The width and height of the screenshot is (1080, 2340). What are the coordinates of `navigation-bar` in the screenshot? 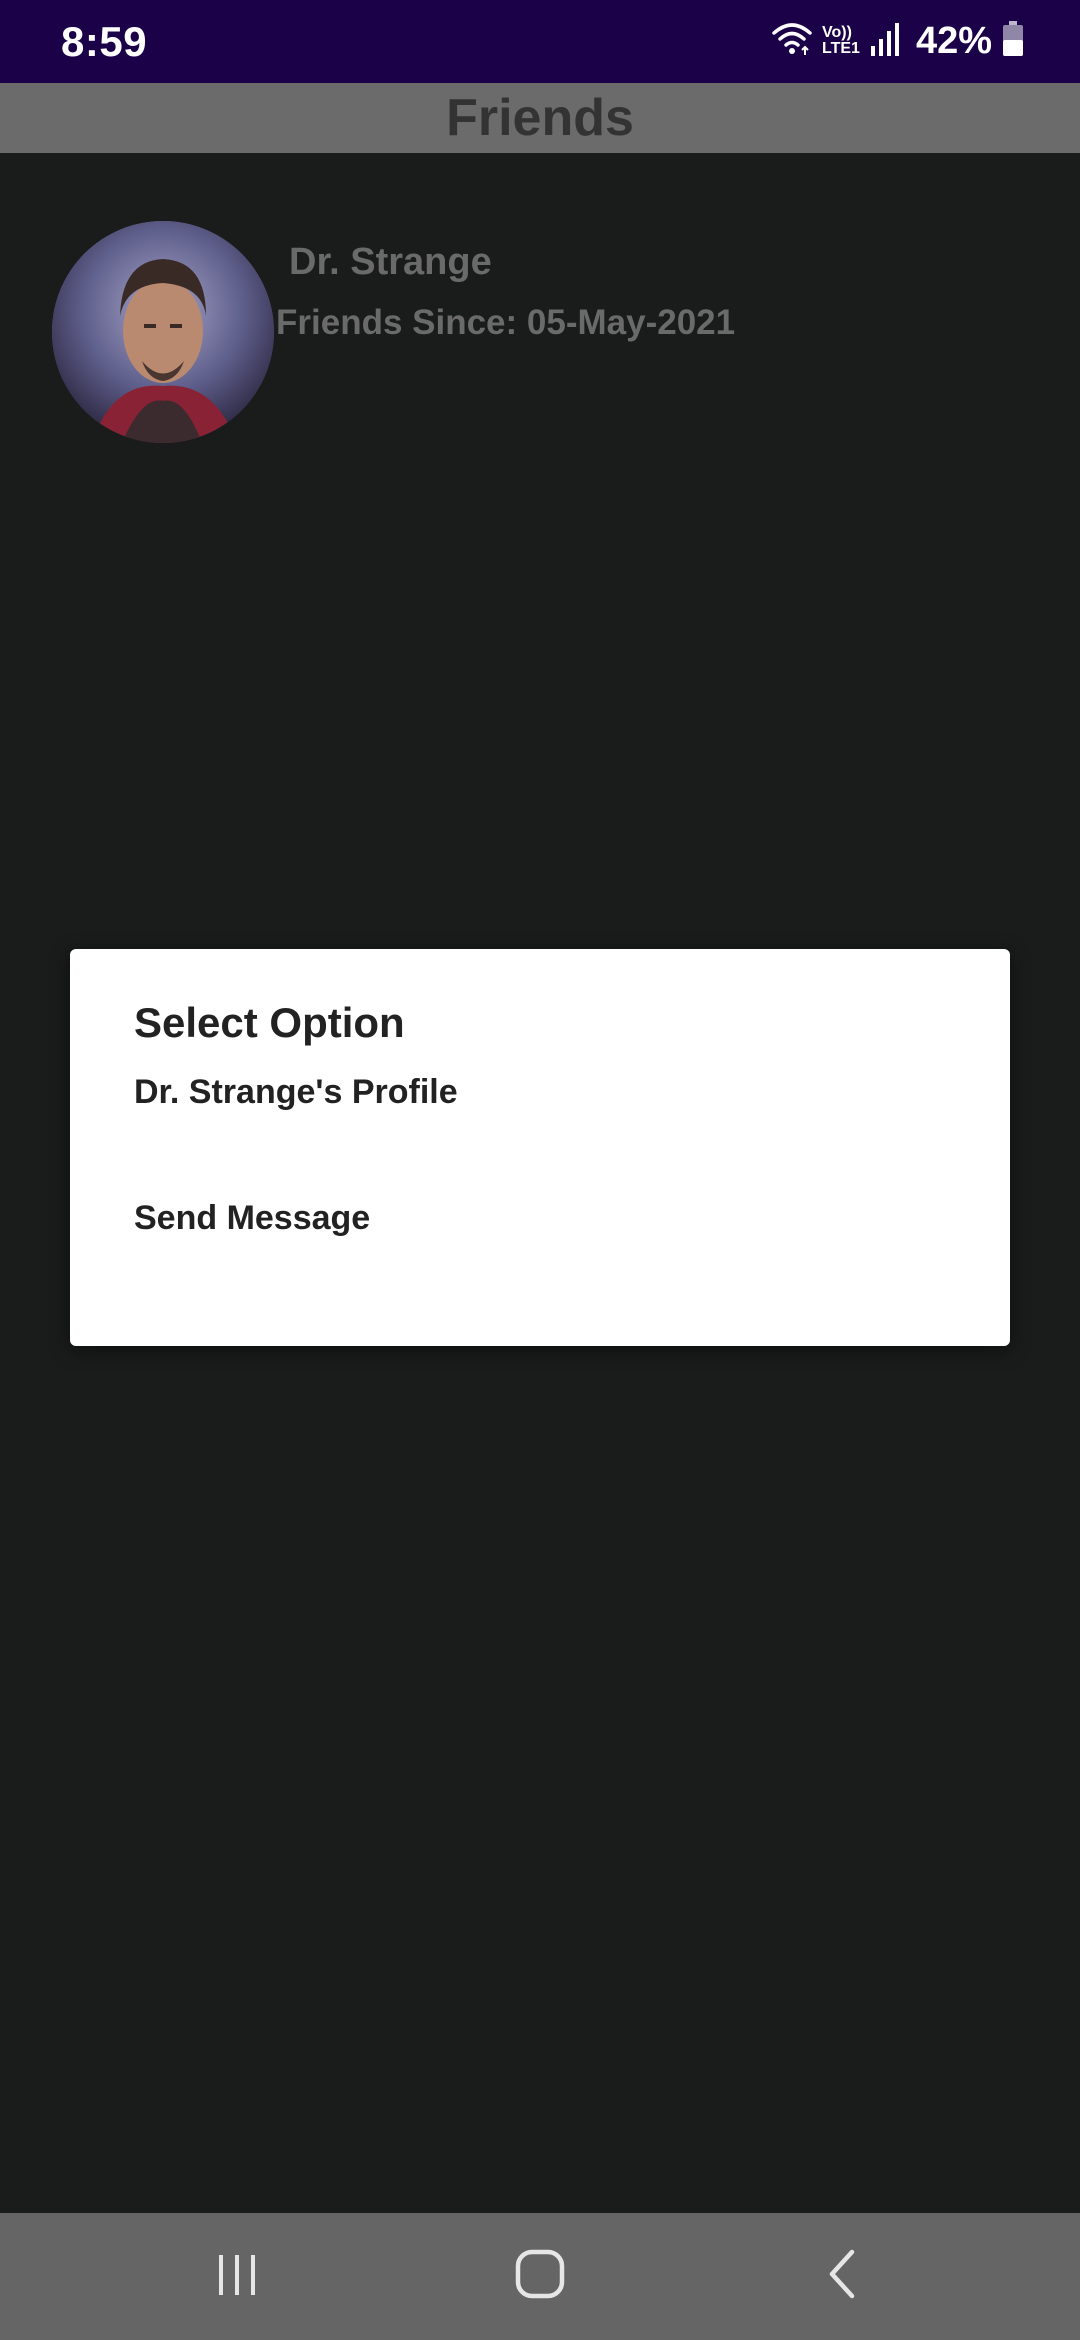 It's located at (540, 2276).